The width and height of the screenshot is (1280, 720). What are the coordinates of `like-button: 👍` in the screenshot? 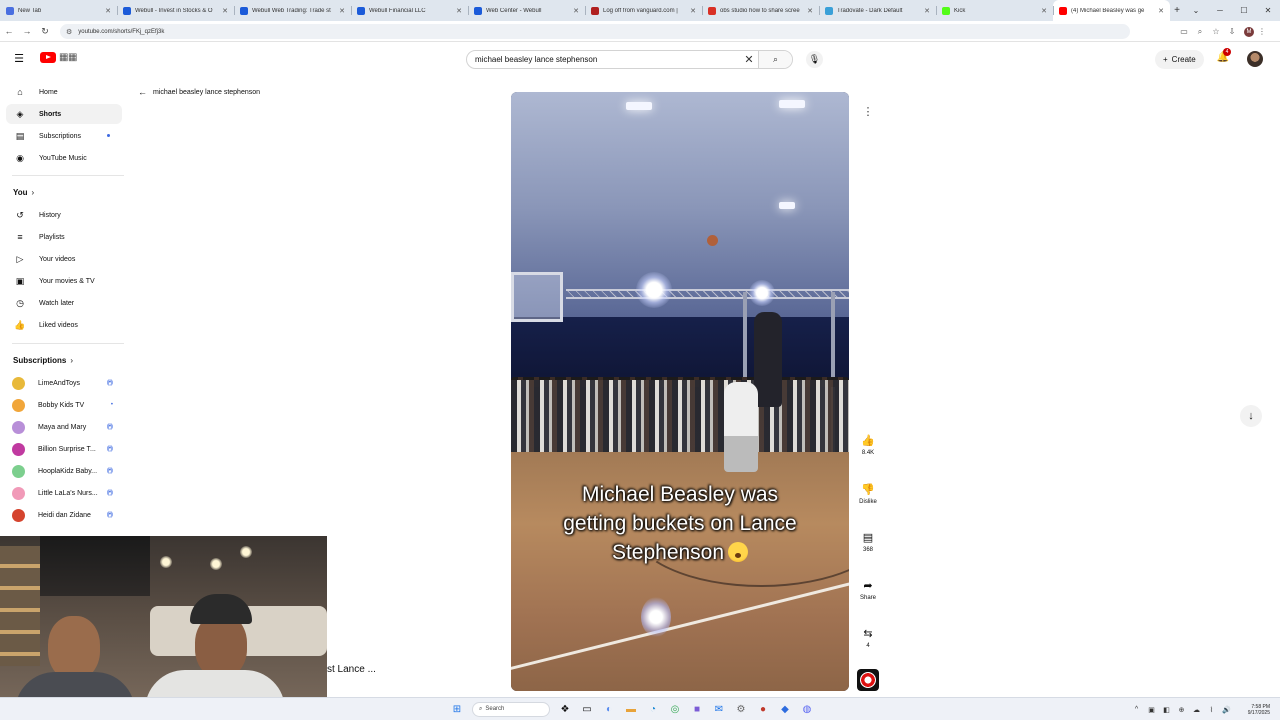 It's located at (868, 441).